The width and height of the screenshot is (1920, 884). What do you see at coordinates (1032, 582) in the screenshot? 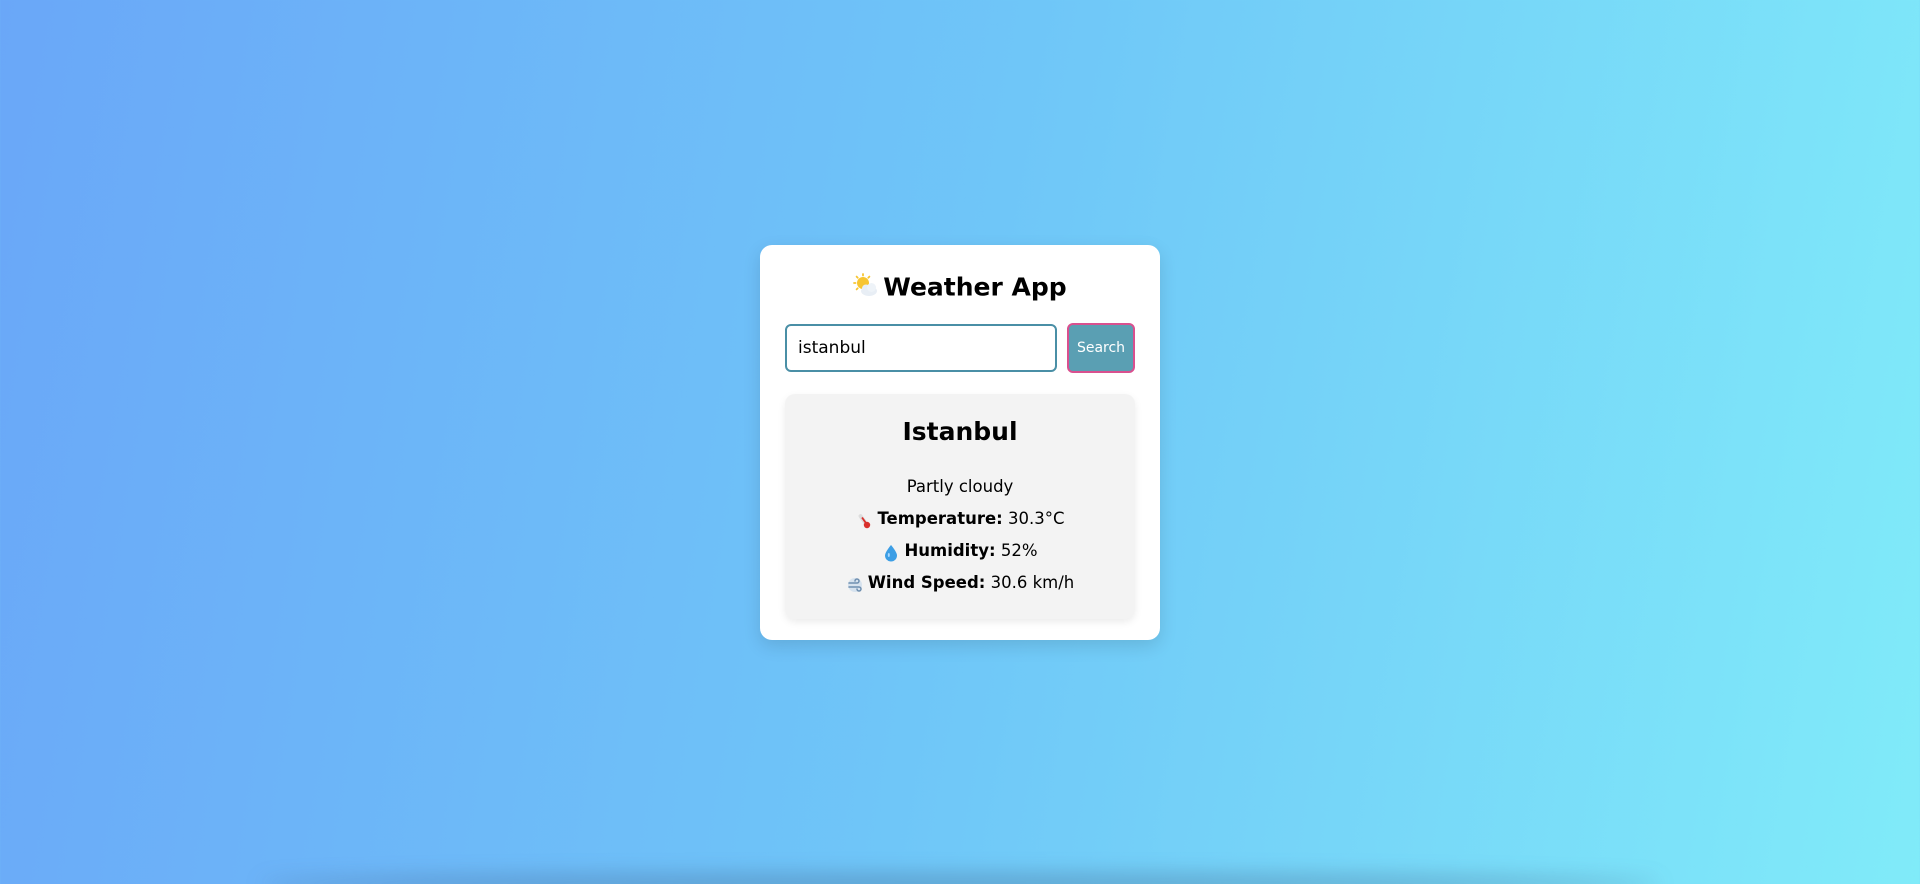
I see `wind-speed-value: 30.6 km/h` at bounding box center [1032, 582].